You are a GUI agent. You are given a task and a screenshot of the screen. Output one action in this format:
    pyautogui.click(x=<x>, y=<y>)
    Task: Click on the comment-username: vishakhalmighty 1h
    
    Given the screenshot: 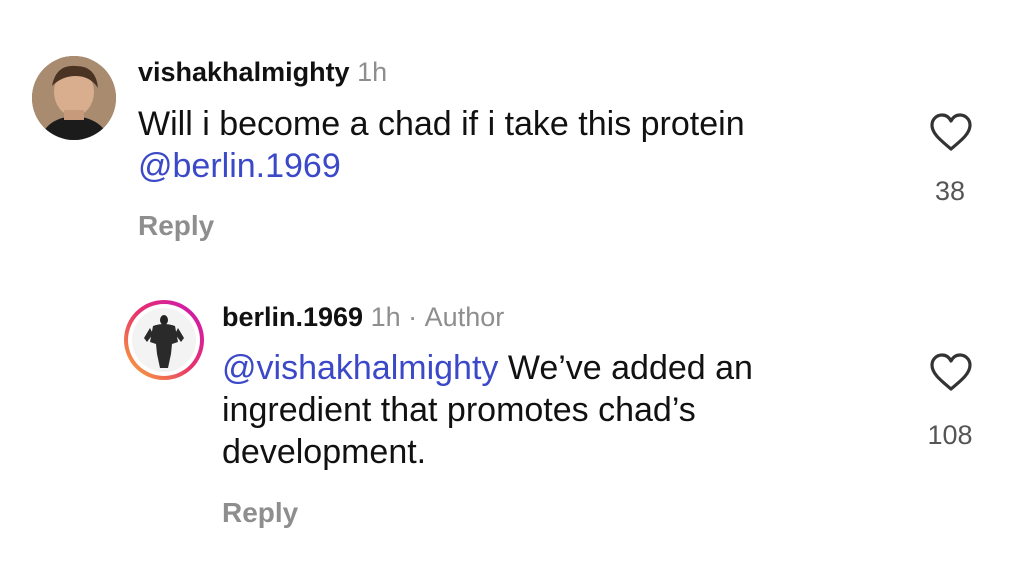 What is the action you would take?
    pyautogui.click(x=262, y=72)
    